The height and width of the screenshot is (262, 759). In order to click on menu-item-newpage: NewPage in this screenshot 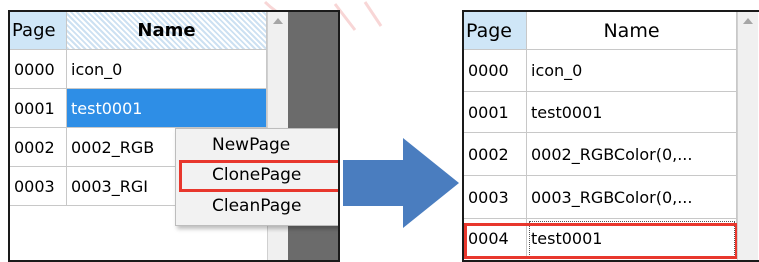, I will do `click(251, 145)`.